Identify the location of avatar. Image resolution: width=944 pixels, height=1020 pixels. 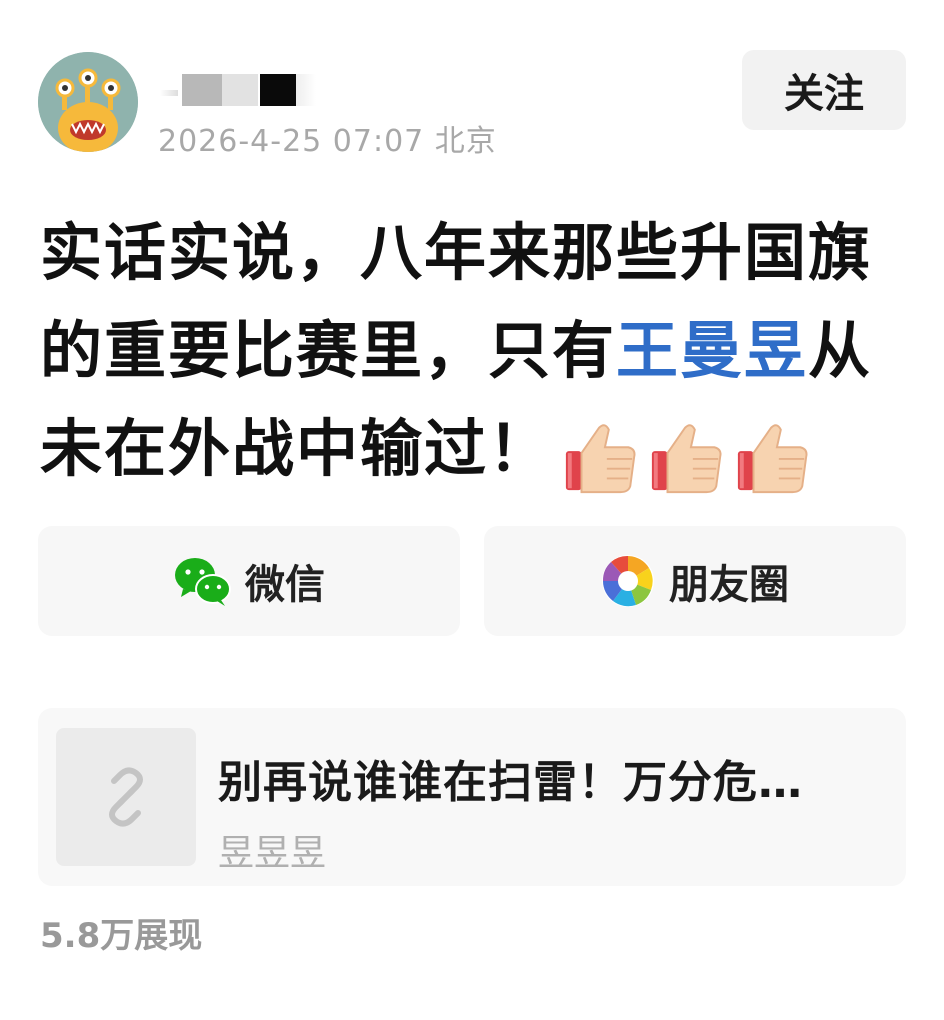
(88, 102).